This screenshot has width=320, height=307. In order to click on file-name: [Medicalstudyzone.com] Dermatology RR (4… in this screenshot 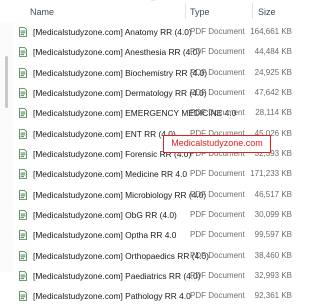, I will do `click(120, 93)`.